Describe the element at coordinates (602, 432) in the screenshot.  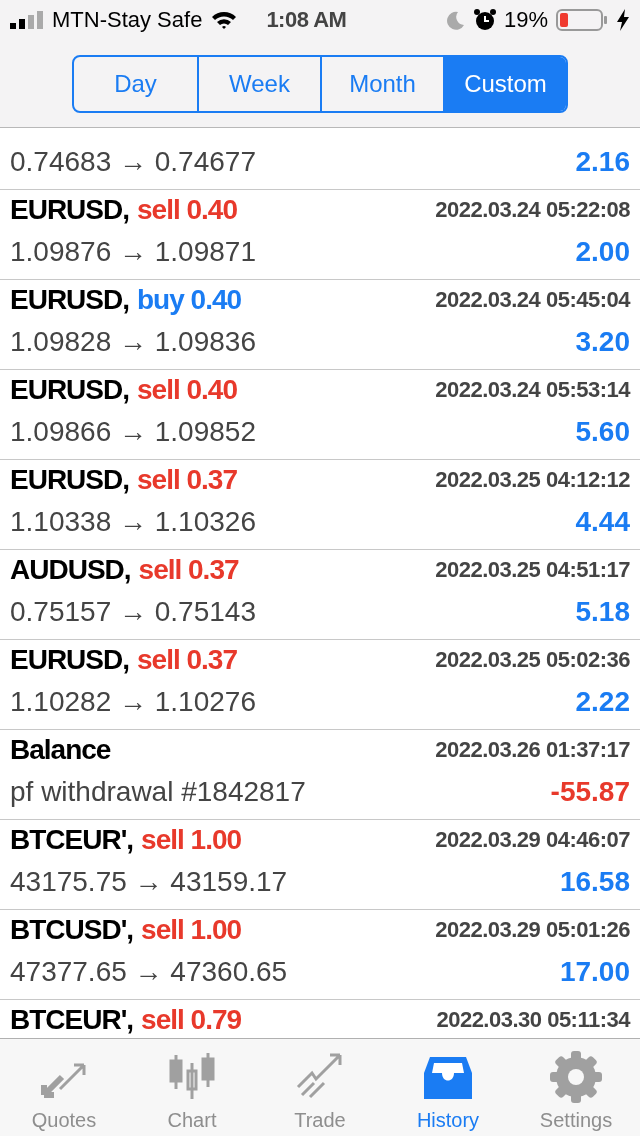
I see `profit-value: 5.60` at that location.